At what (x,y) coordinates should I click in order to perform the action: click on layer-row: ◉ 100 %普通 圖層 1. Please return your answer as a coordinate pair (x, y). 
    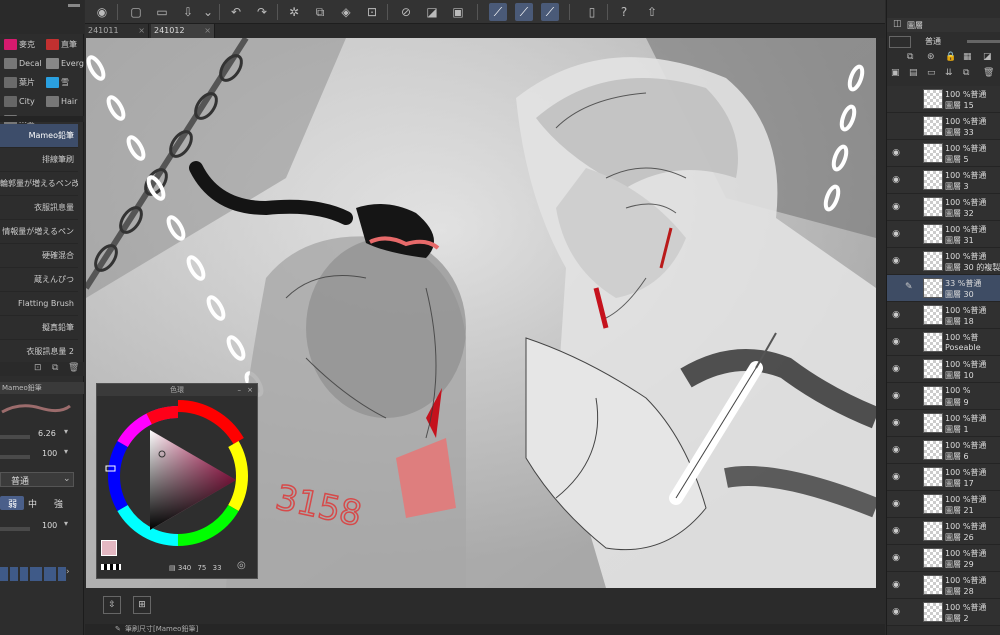
    Looking at the image, I should click on (943, 423).